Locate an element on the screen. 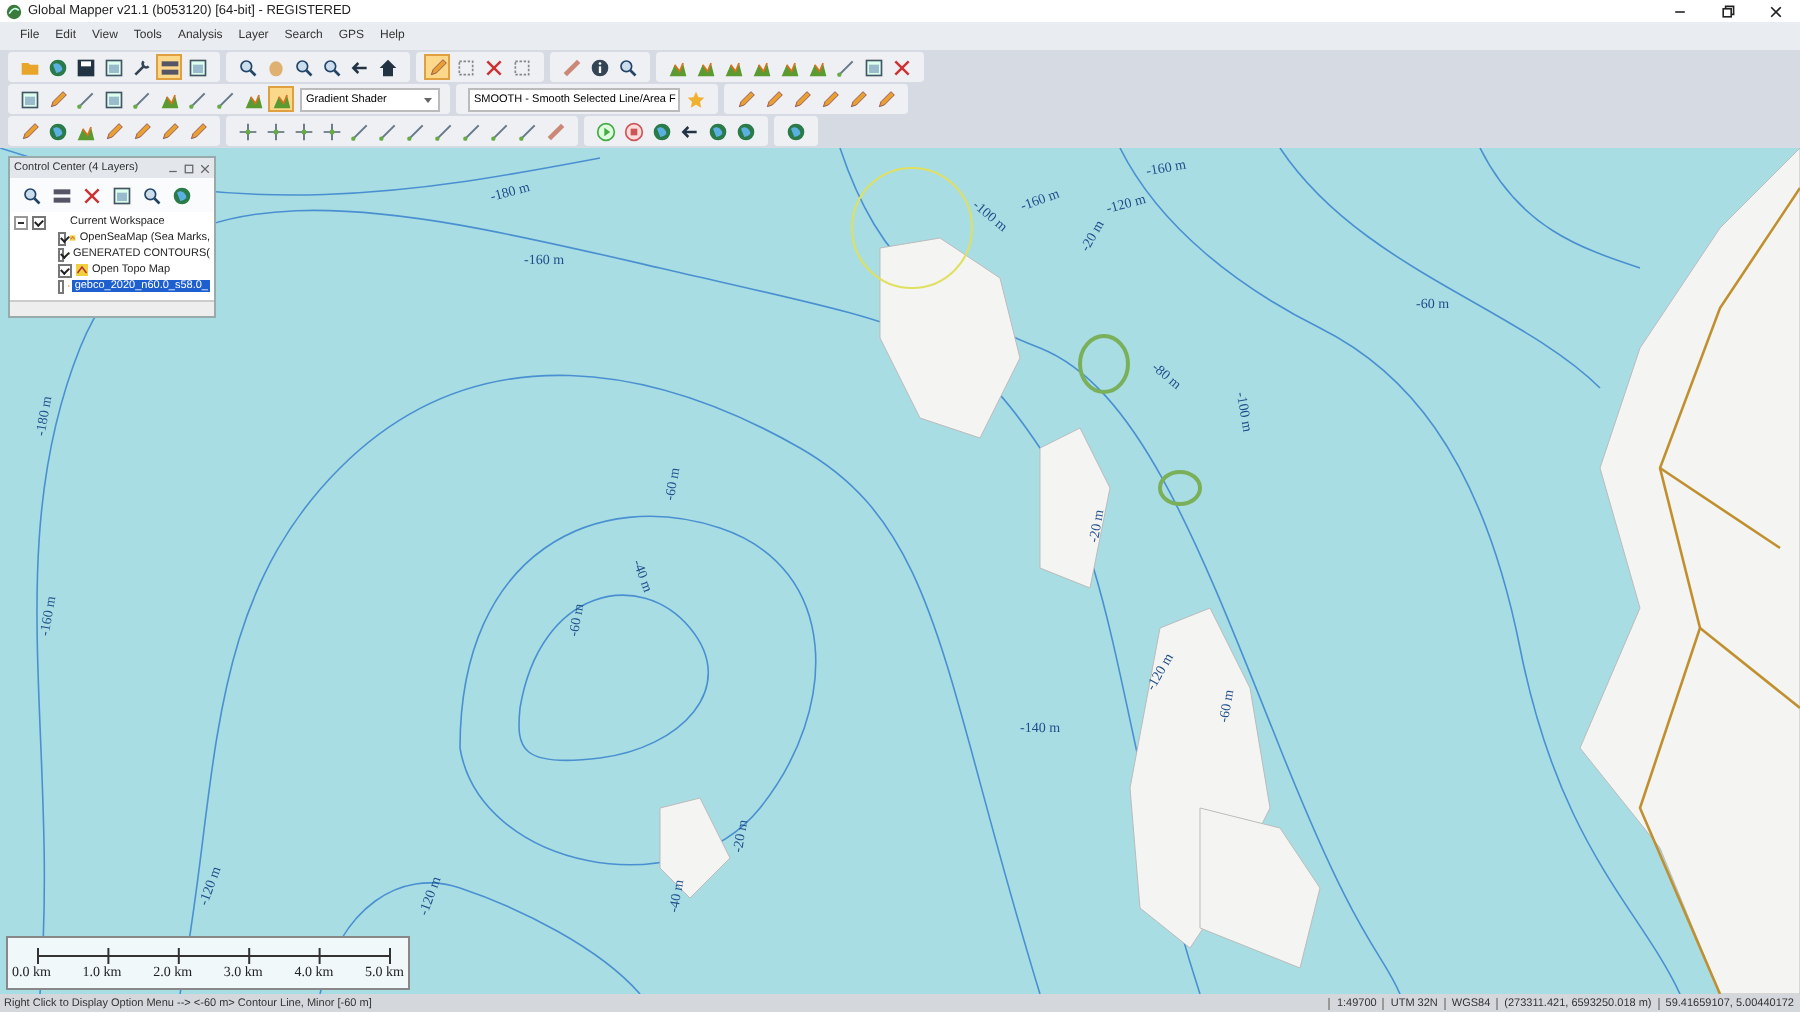 The width and height of the screenshot is (1800, 1012). app-logo-icon is located at coordinates (14, 11).